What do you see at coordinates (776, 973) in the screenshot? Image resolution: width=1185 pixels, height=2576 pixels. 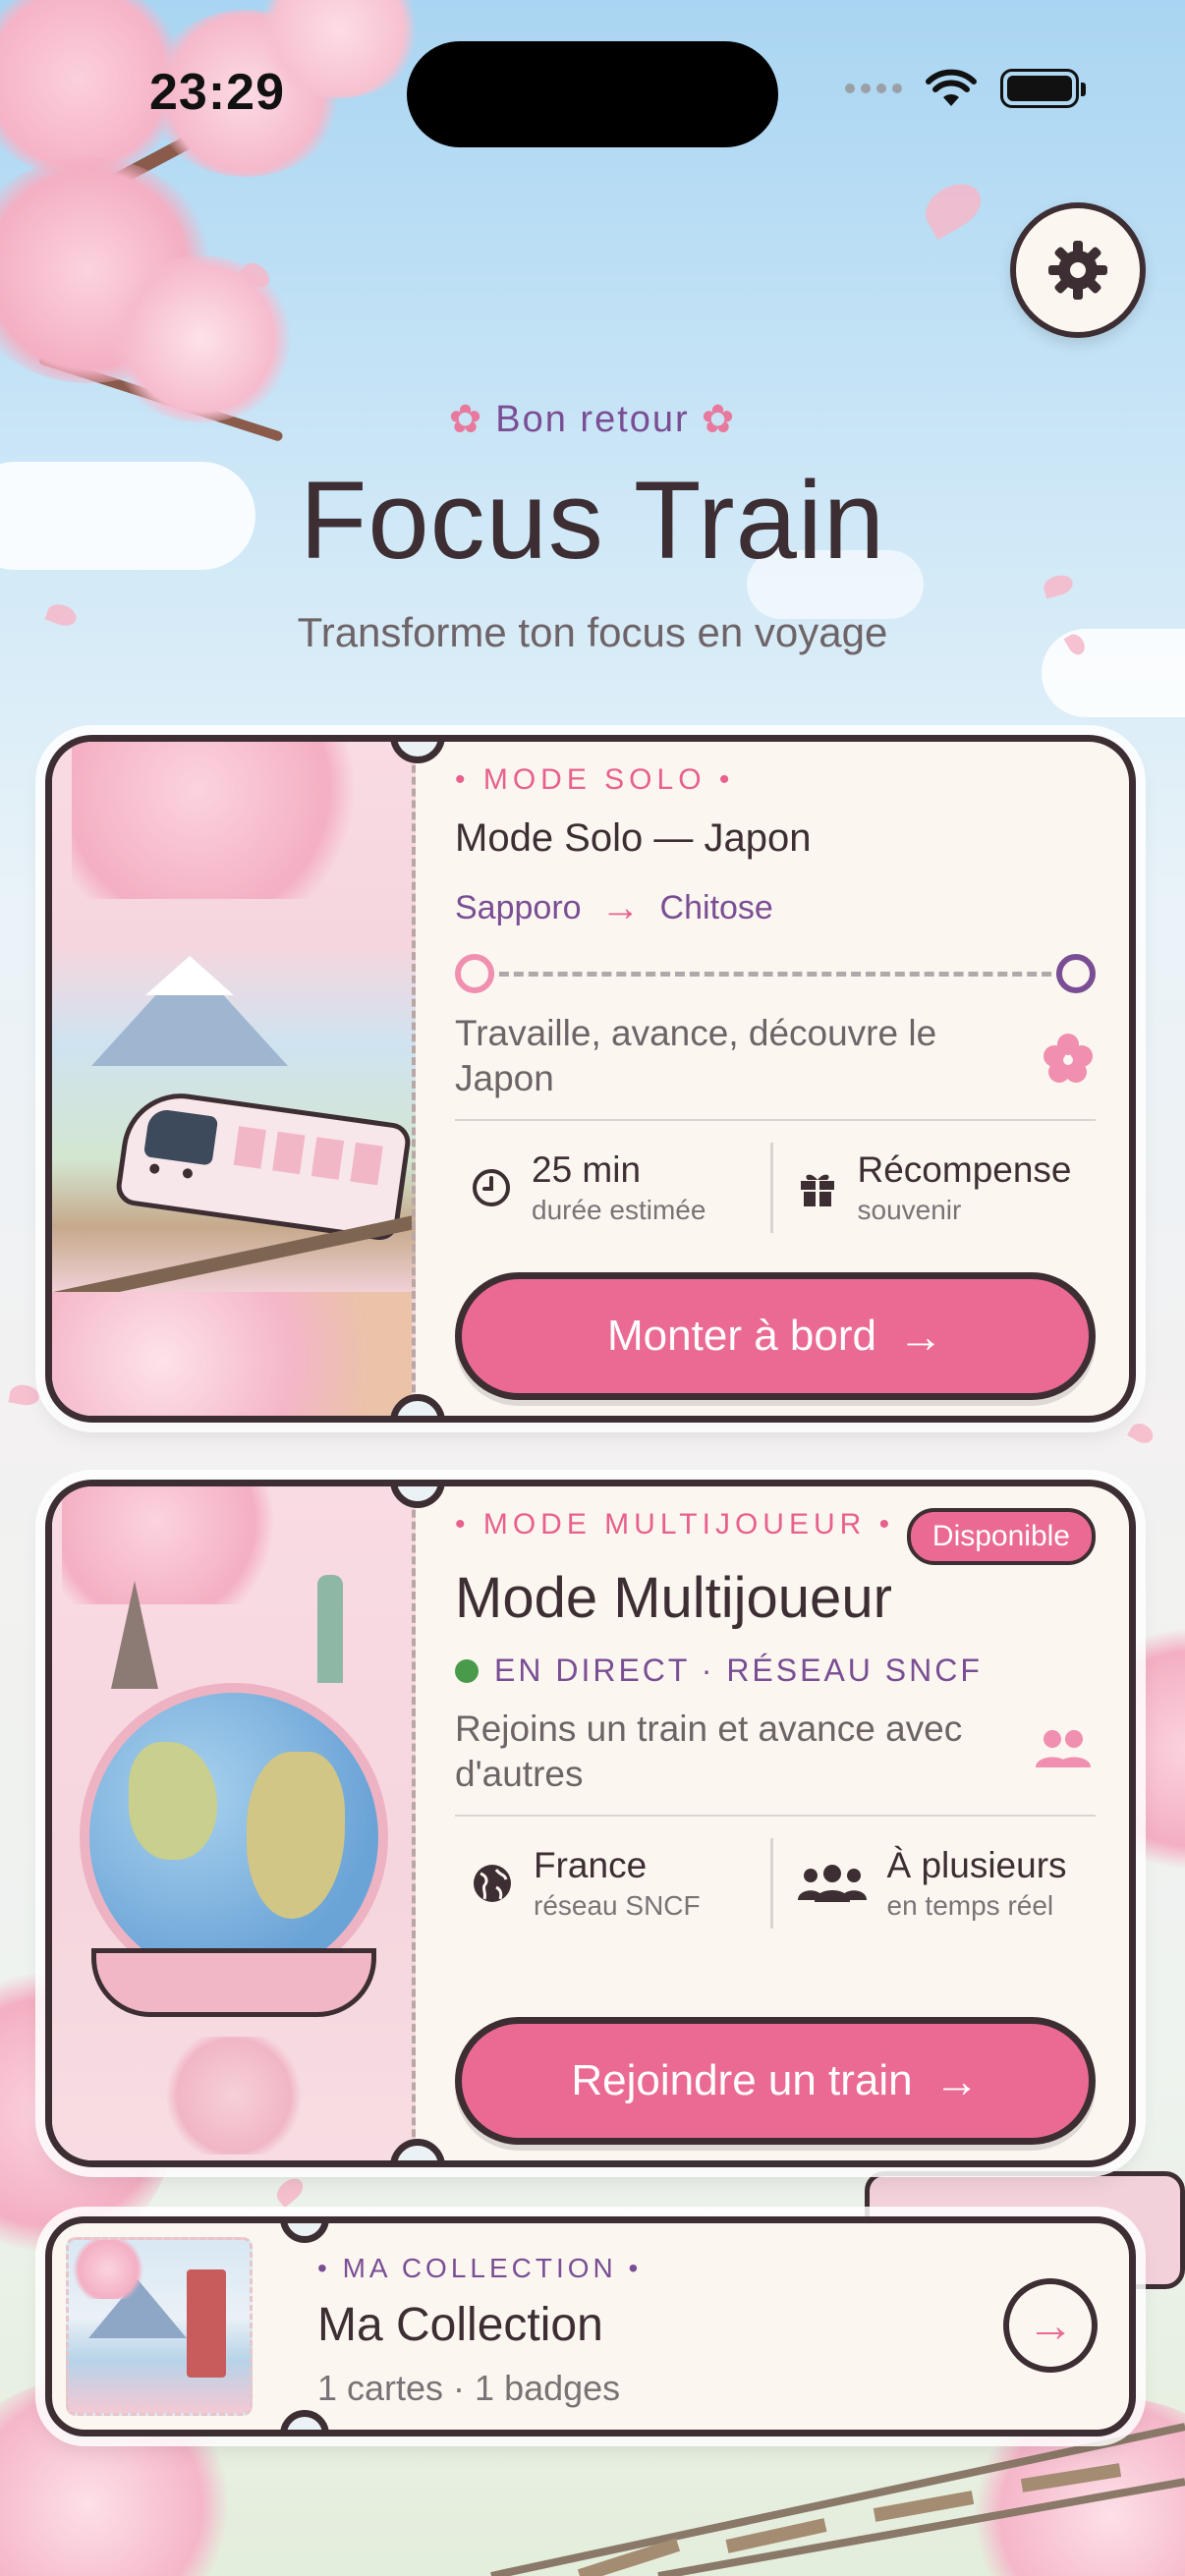 I see `route-progress` at bounding box center [776, 973].